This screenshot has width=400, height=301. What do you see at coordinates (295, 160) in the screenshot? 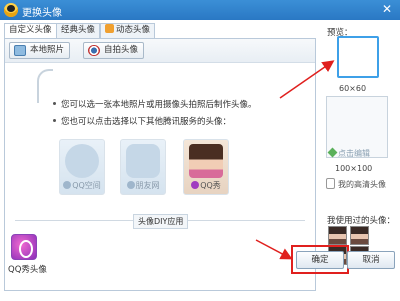
I see `annotation-arrows` at bounding box center [295, 160].